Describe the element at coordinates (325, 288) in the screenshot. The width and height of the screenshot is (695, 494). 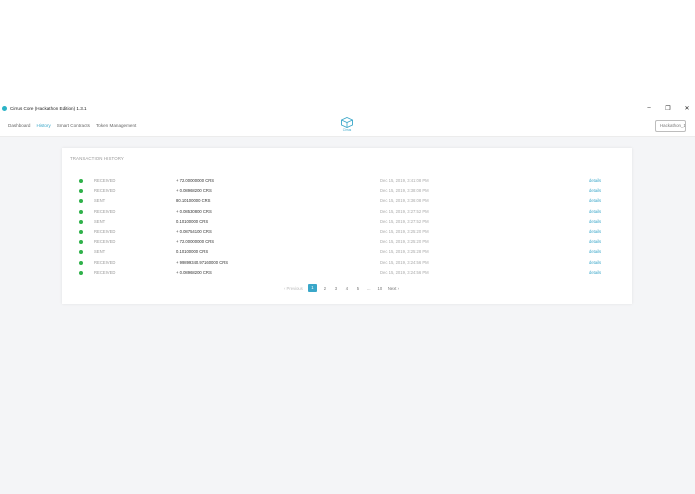
I see `pagination-page-2: 2` at that location.